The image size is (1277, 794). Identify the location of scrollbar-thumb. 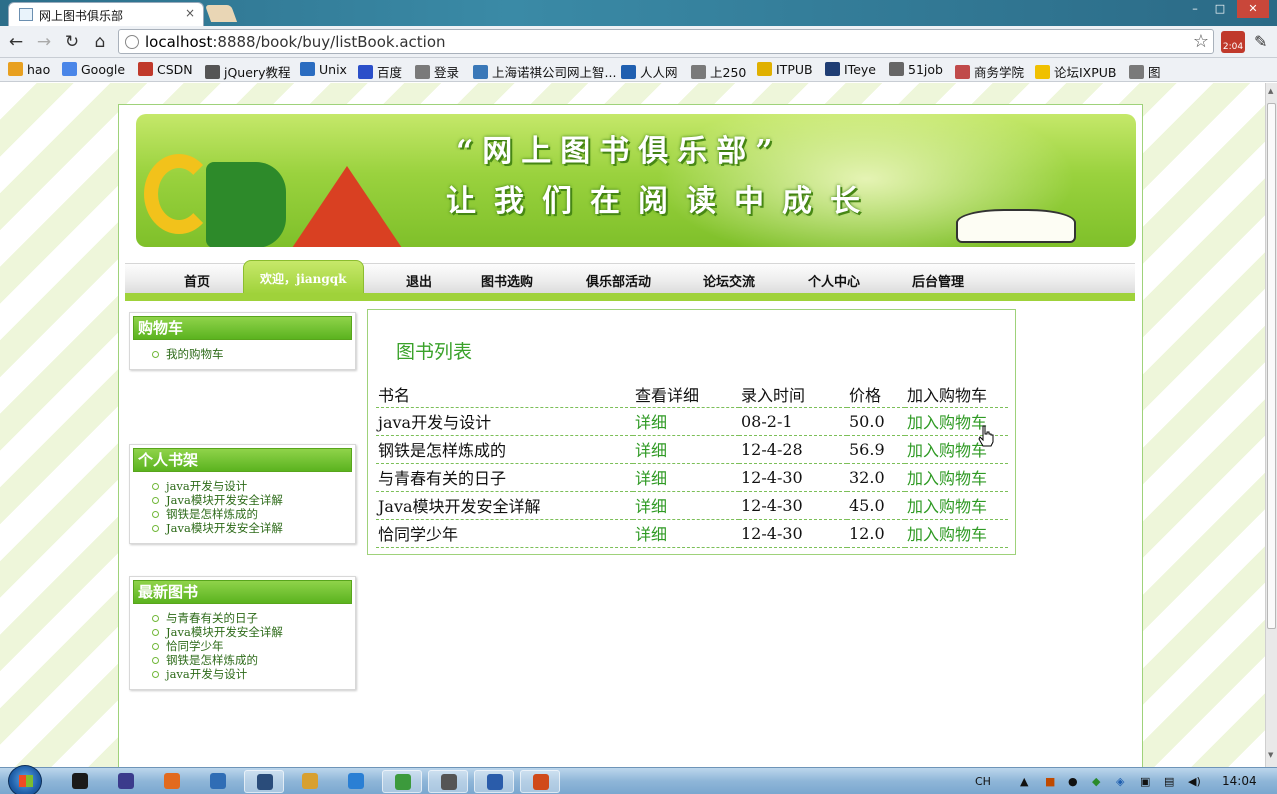
(1271, 366).